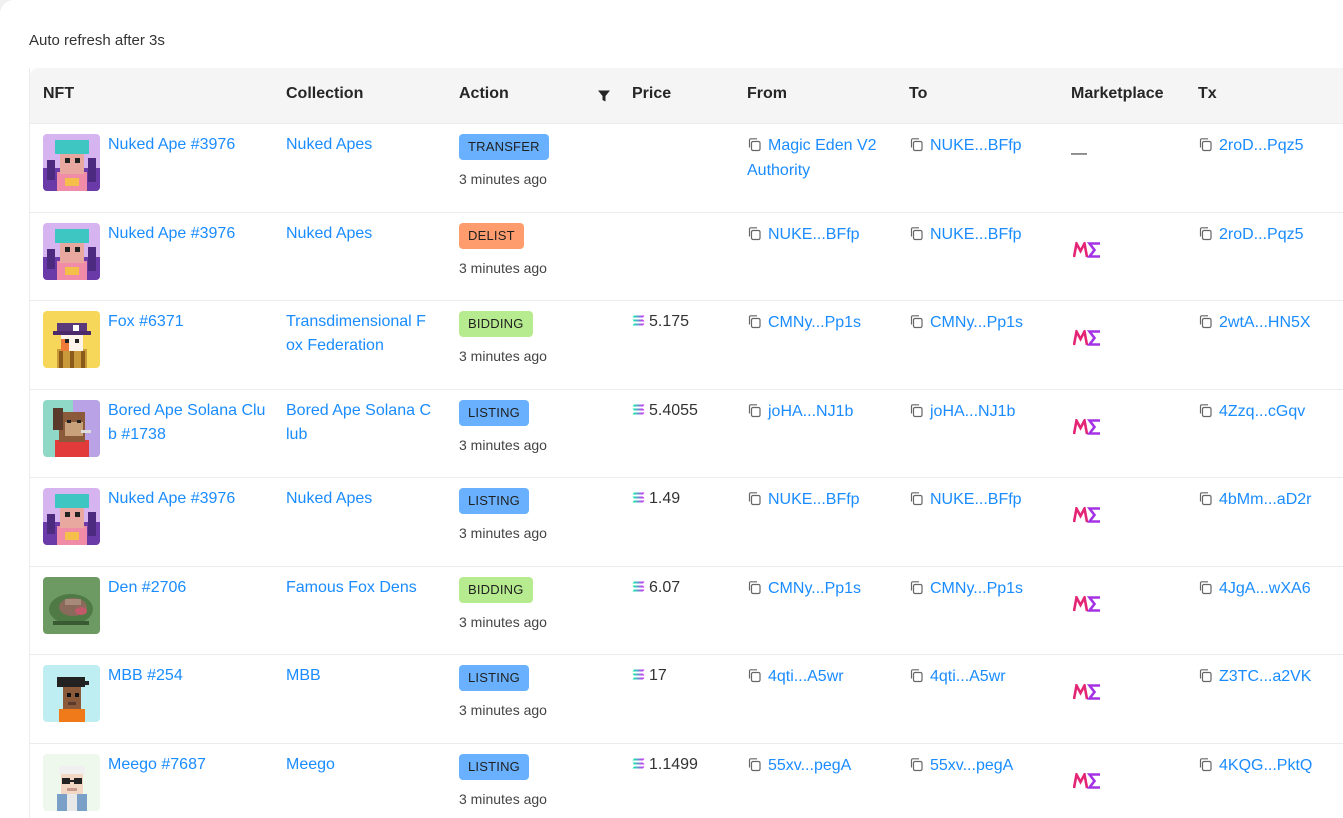 The height and width of the screenshot is (818, 1343). What do you see at coordinates (665, 587) in the screenshot?
I see `price-amount: 6.07` at bounding box center [665, 587].